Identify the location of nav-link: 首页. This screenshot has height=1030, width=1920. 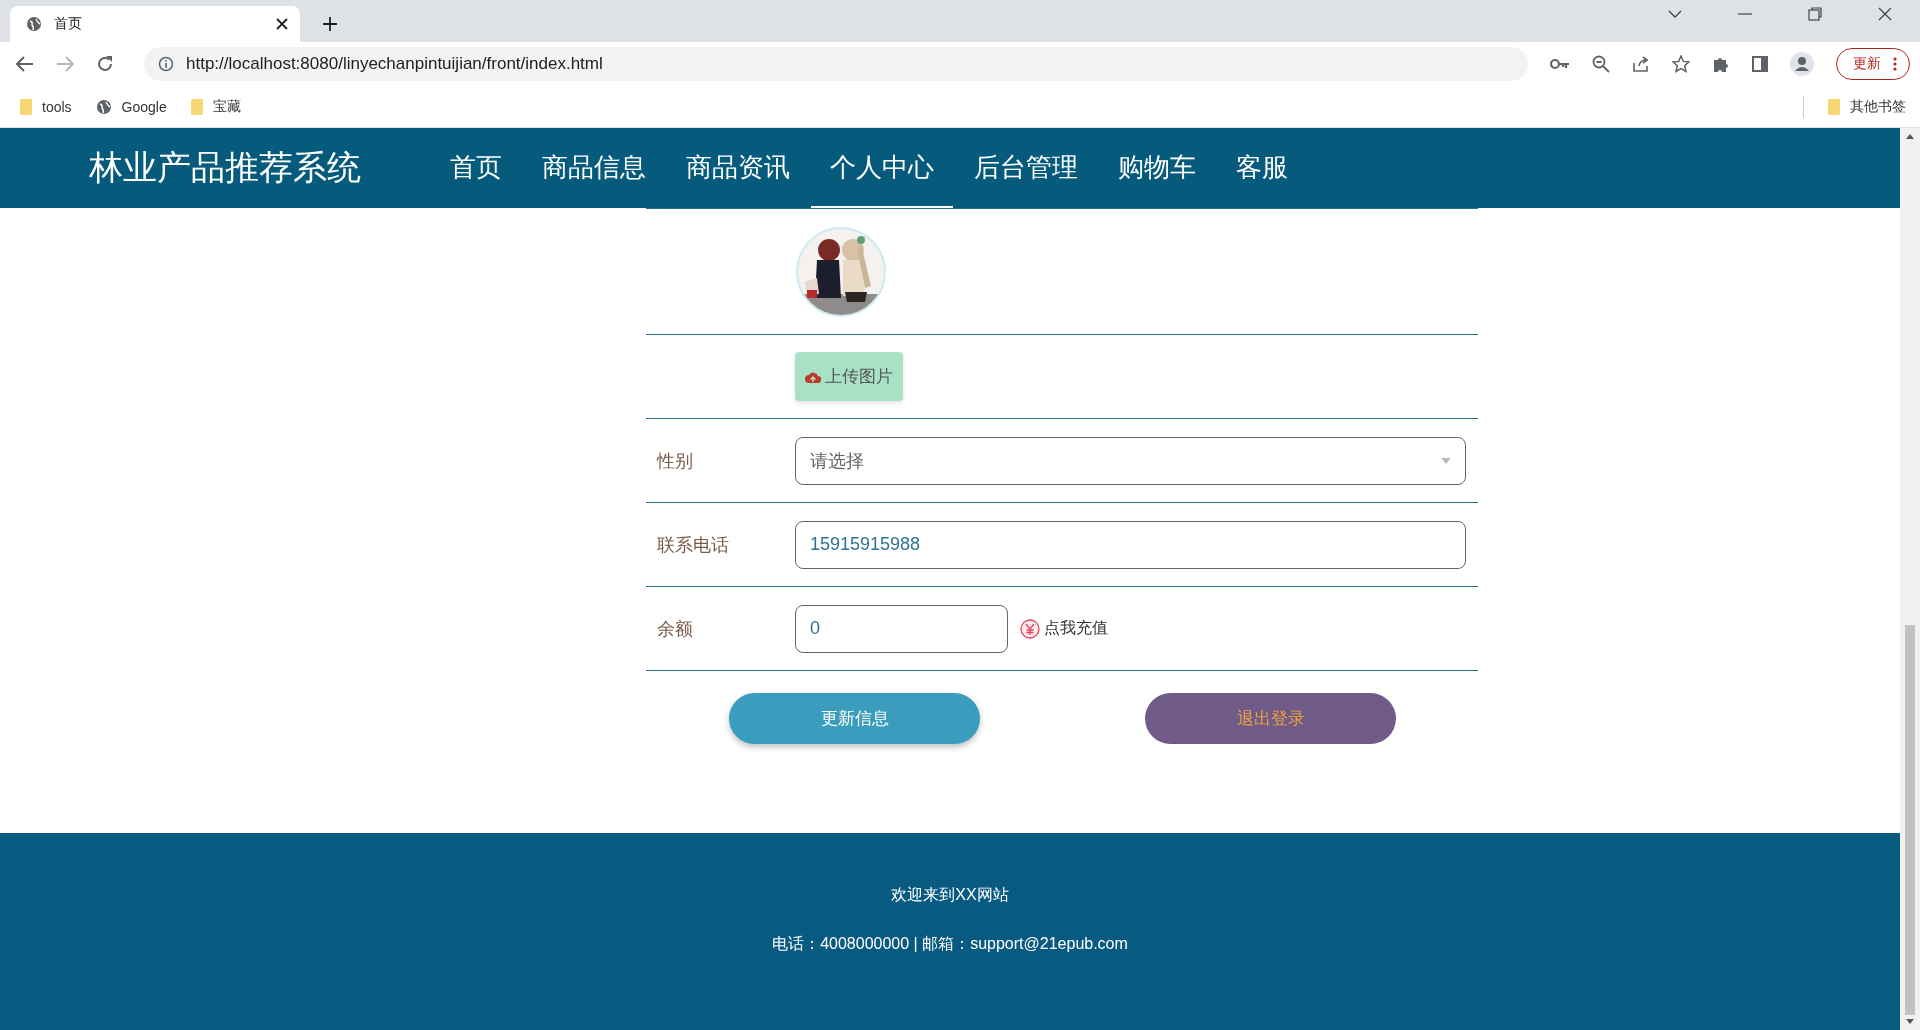
(476, 168).